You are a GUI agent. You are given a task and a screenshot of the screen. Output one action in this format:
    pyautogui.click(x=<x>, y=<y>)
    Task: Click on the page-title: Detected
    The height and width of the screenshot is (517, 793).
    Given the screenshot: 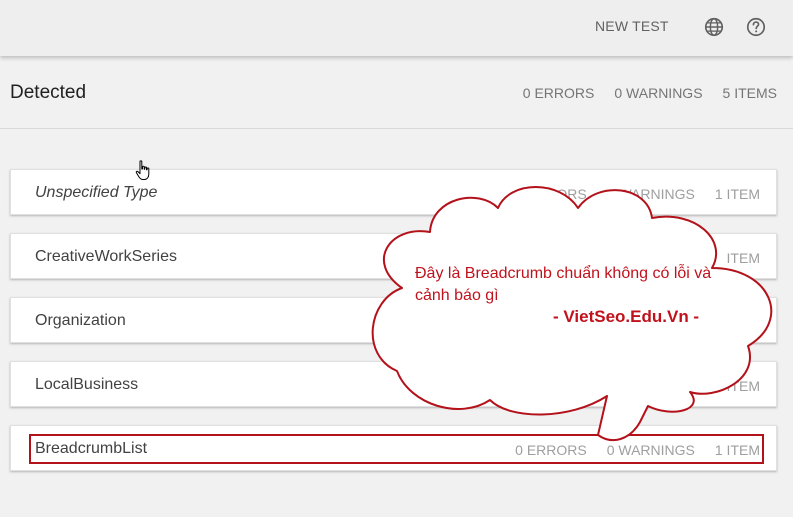 What is the action you would take?
    pyautogui.click(x=48, y=92)
    